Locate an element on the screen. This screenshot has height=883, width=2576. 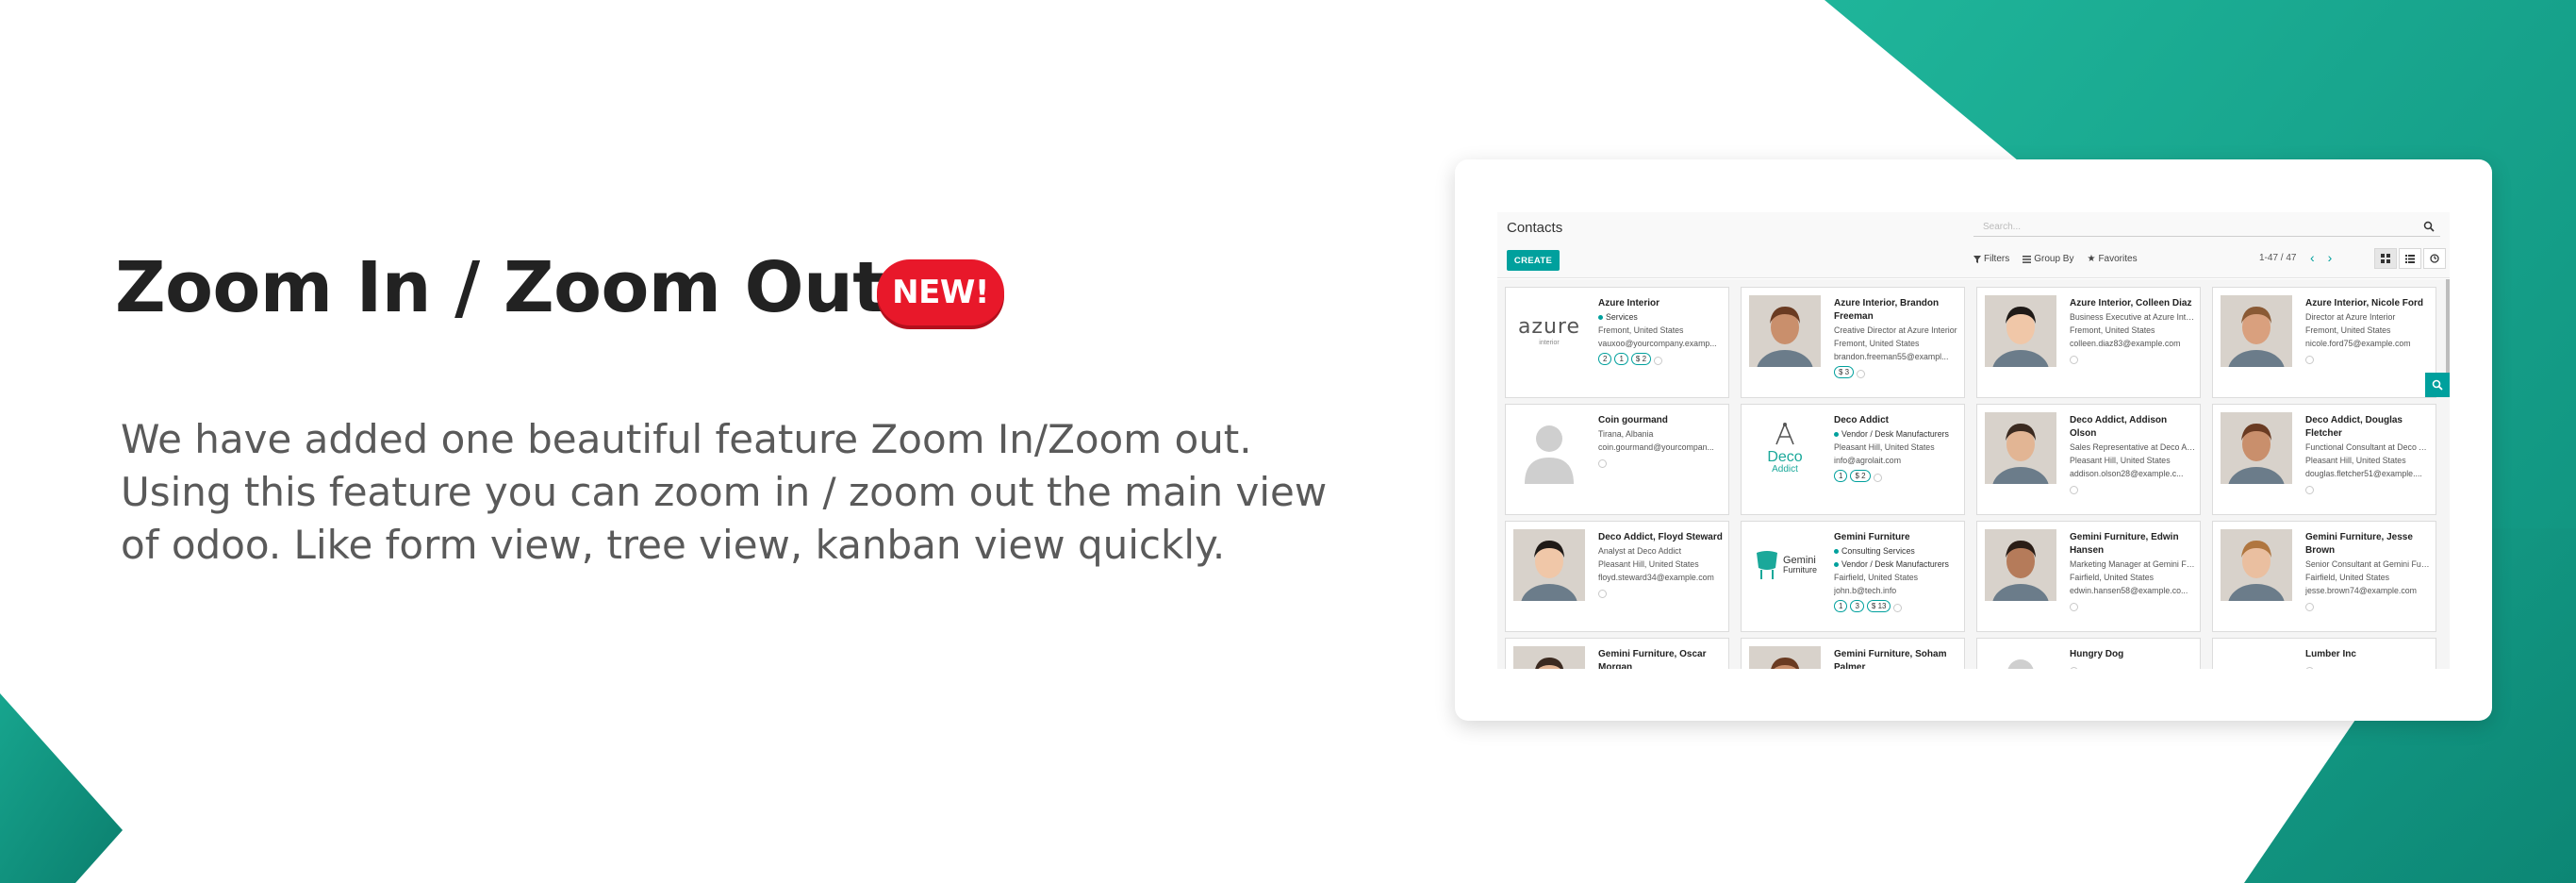
activity-icon is located at coordinates (2434, 259).